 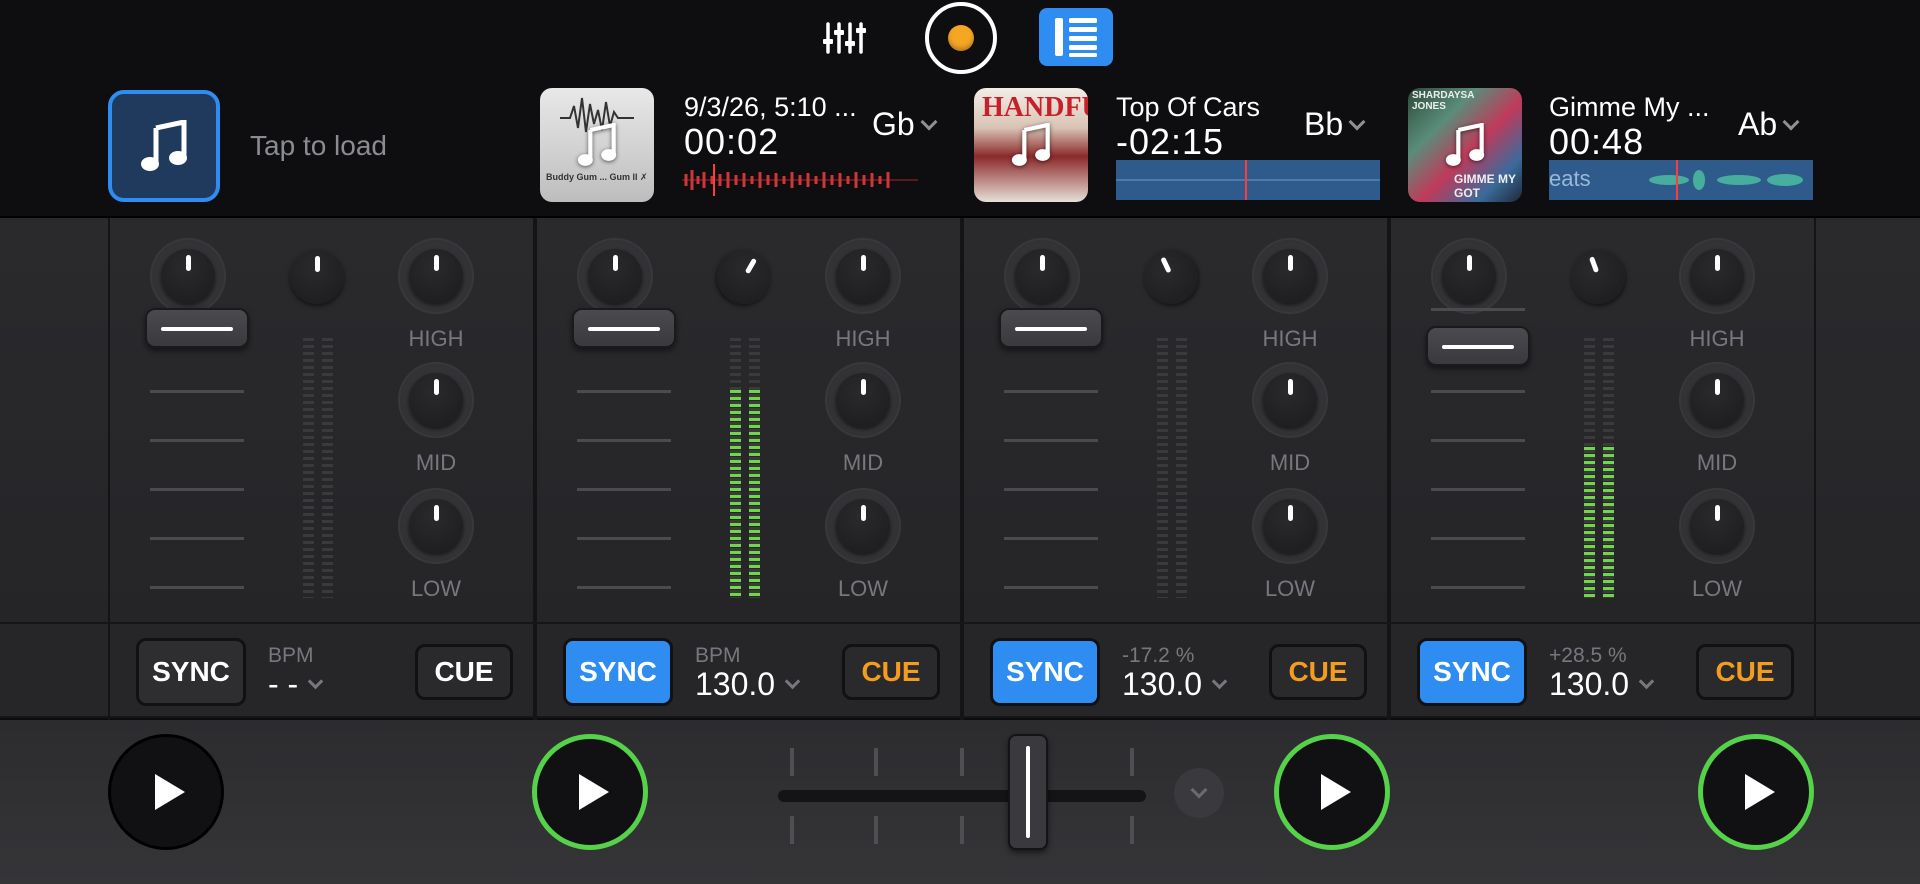 I want to click on deck4-time: 00:48, so click(x=1597, y=141).